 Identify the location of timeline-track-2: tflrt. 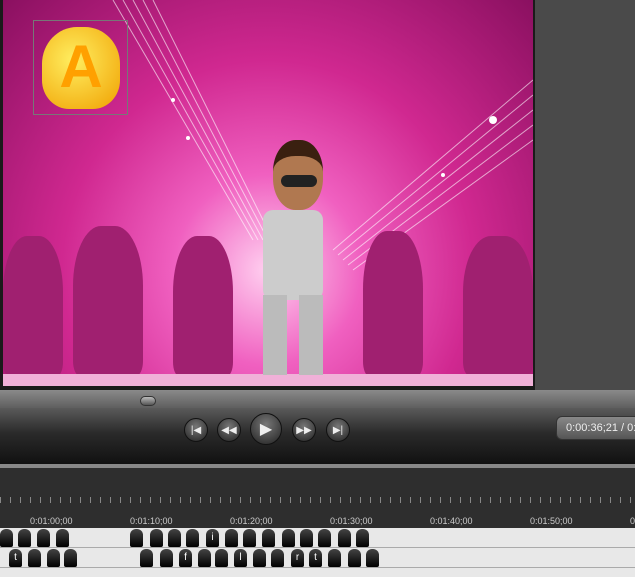
(317, 558).